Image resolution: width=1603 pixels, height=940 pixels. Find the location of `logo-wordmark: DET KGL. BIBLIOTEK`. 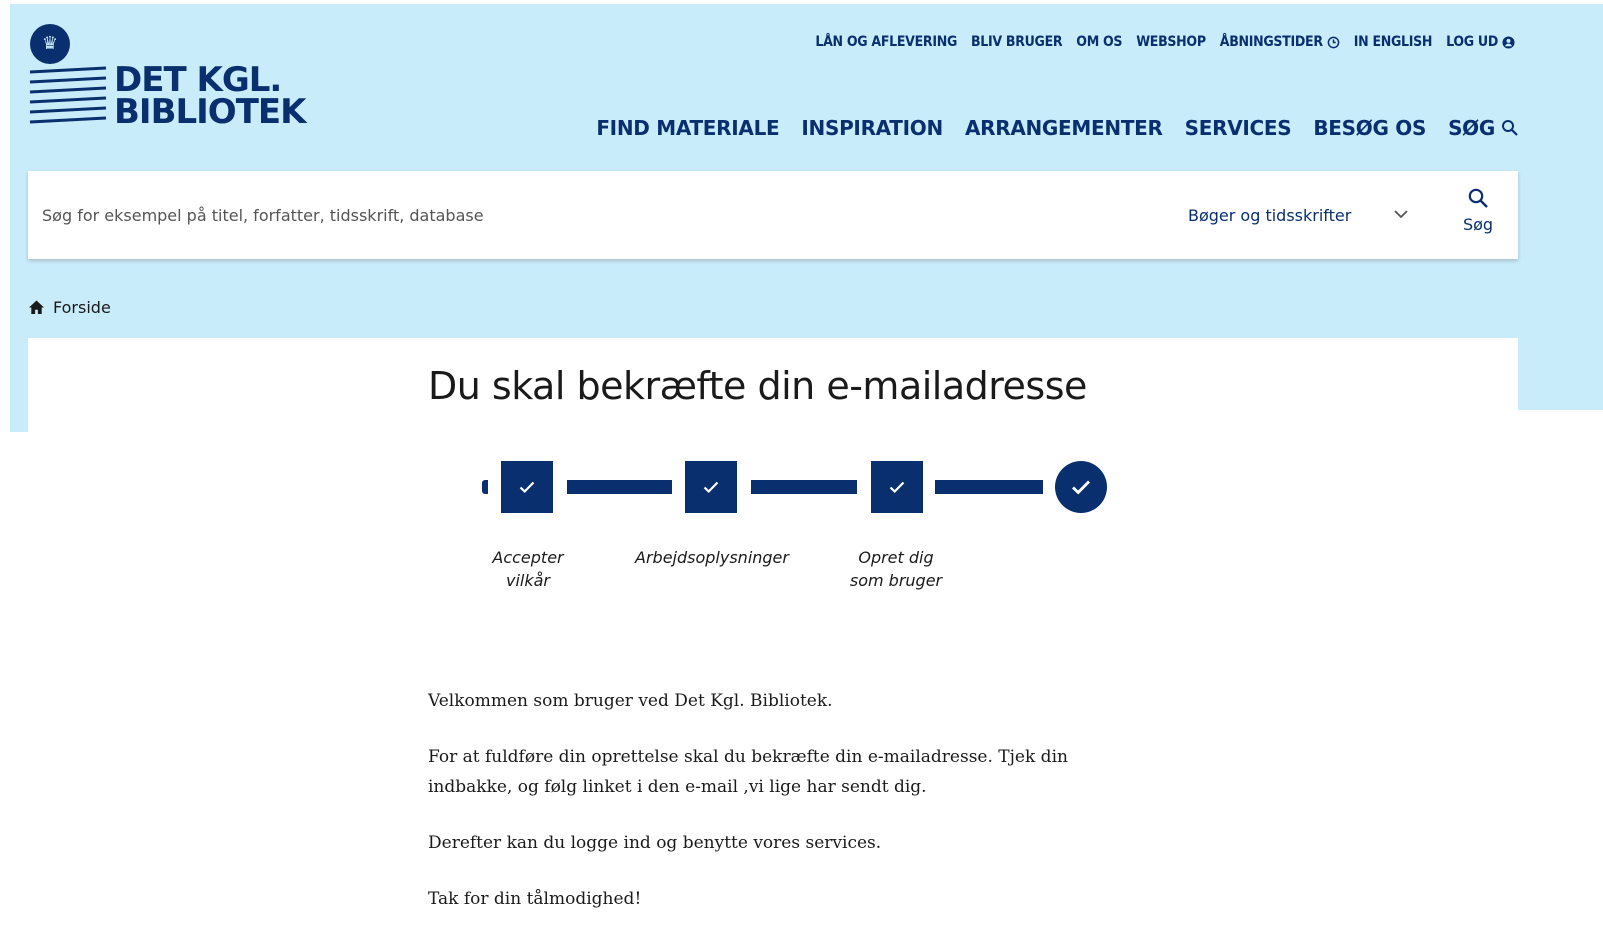

logo-wordmark: DET KGL. BIBLIOTEK is located at coordinates (210, 97).